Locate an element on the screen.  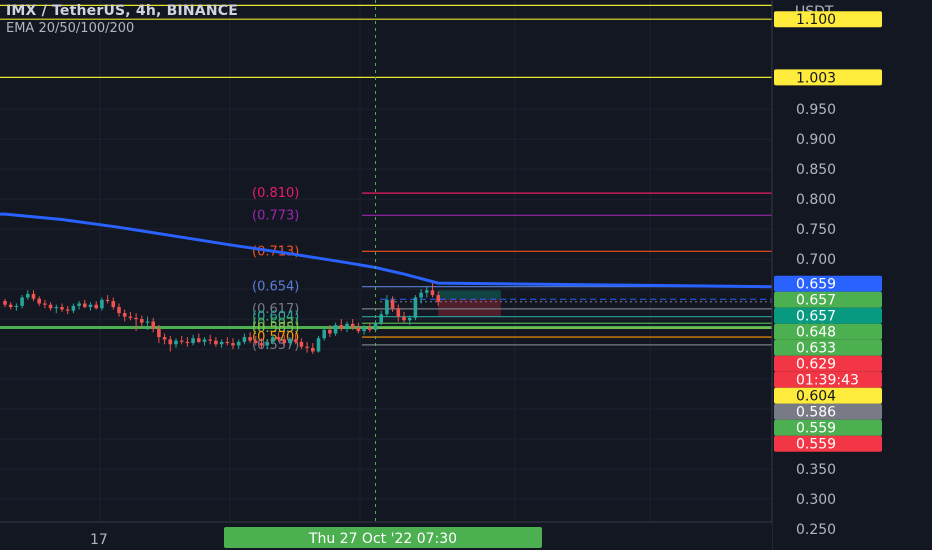
price-badge-label: 1.003 is located at coordinates (816, 78).